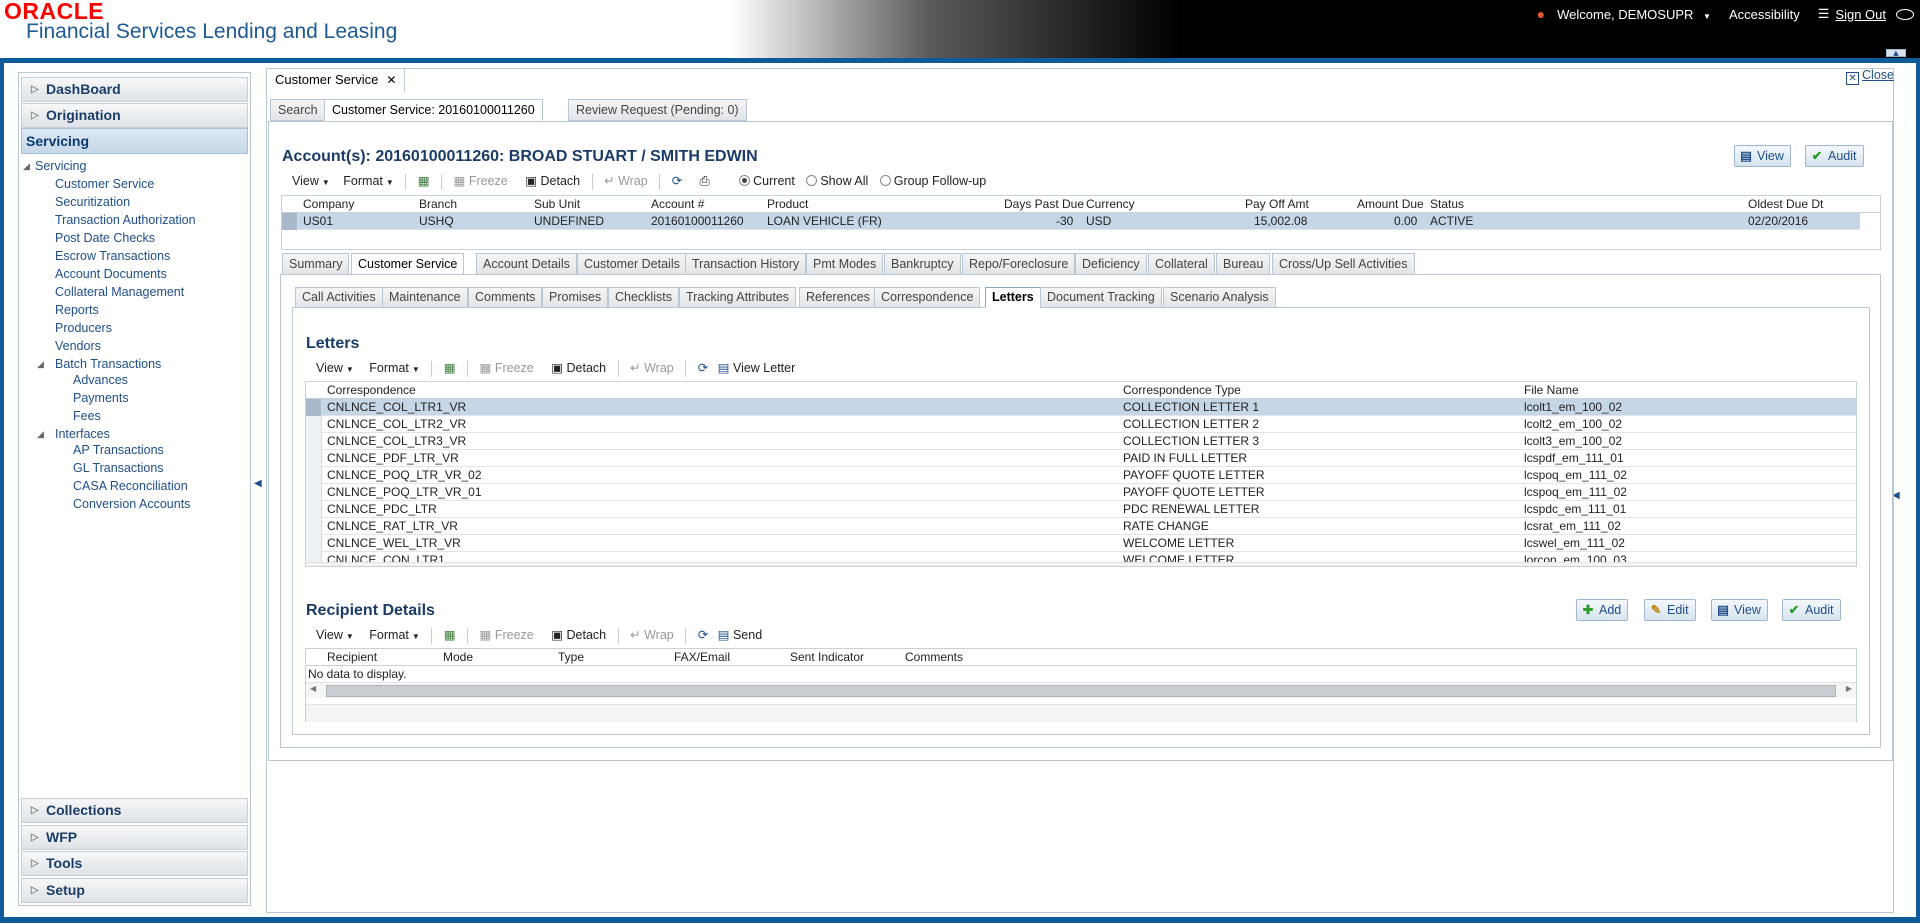 Image resolution: width=1920 pixels, height=923 pixels. I want to click on tab-call-activities: Call Activities, so click(339, 297).